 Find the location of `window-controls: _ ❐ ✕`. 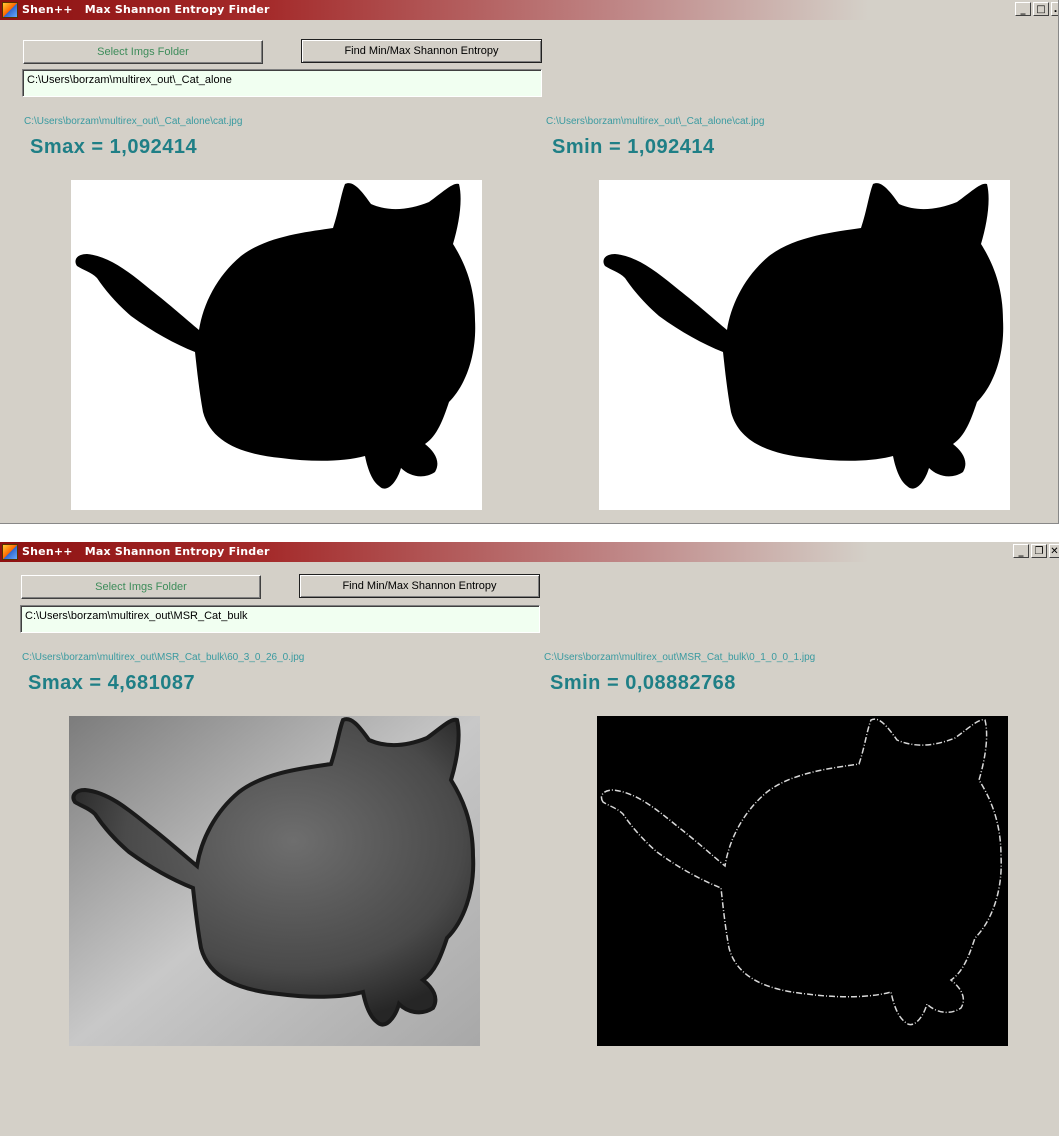

window-controls: _ ❐ ✕ is located at coordinates (1035, 552).